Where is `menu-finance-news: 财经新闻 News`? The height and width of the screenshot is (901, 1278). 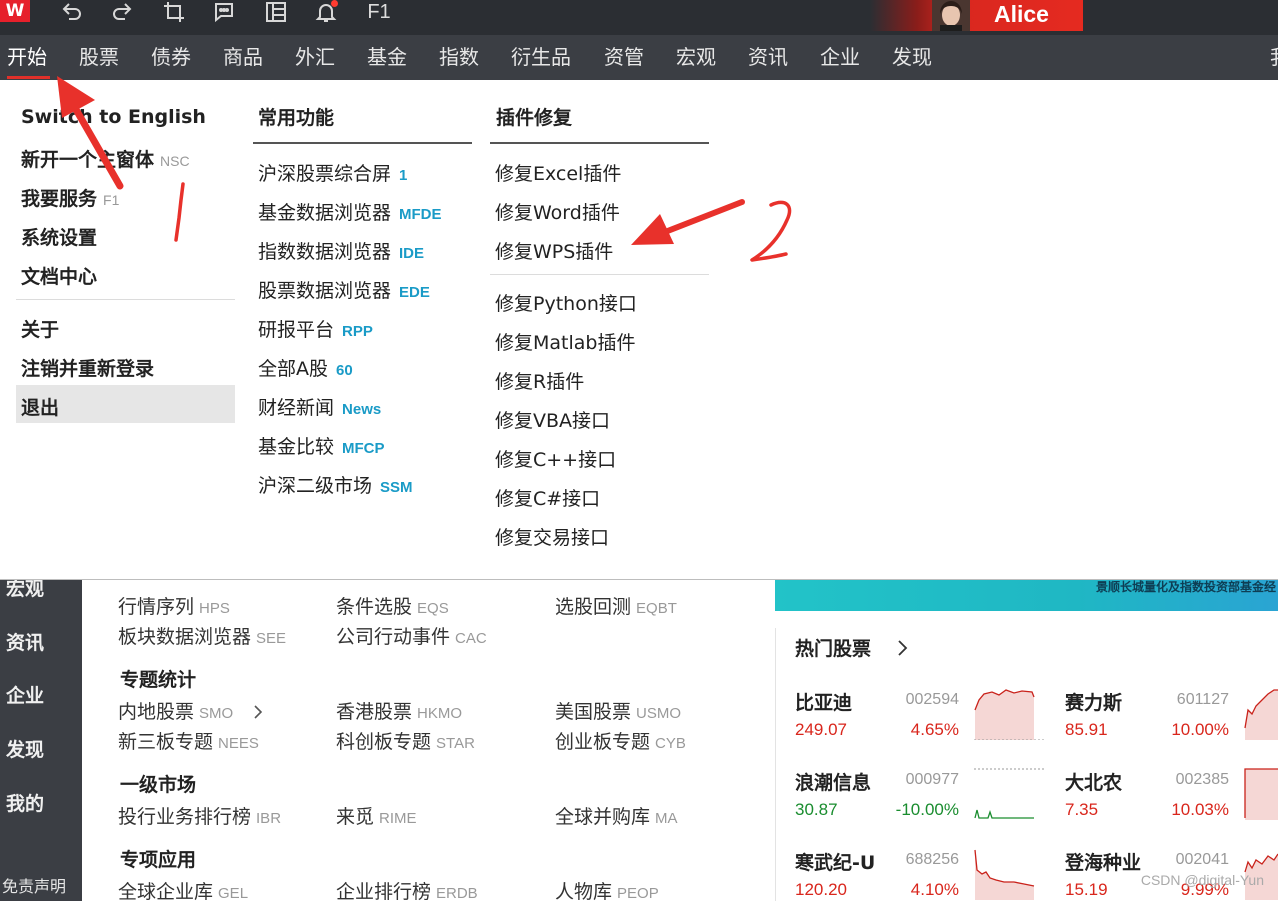
menu-finance-news: 财经新闻 News is located at coordinates (319, 406).